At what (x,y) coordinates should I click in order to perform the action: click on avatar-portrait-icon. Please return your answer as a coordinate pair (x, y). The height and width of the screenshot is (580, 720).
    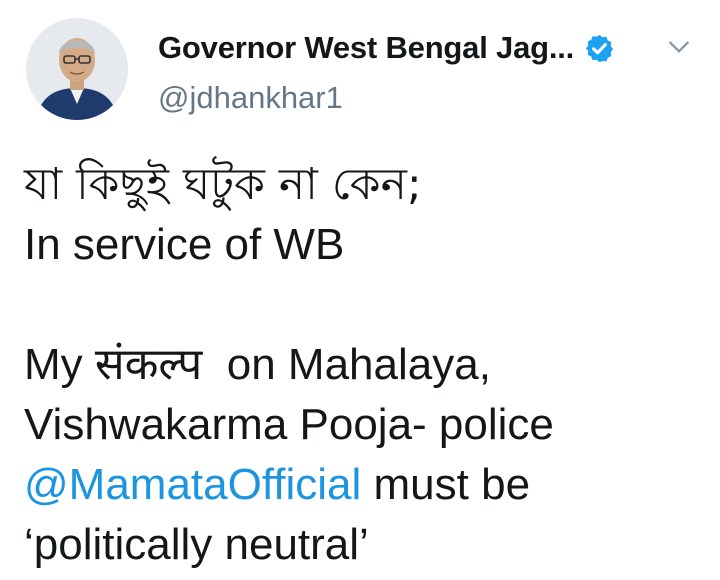
    Looking at the image, I should click on (77, 69).